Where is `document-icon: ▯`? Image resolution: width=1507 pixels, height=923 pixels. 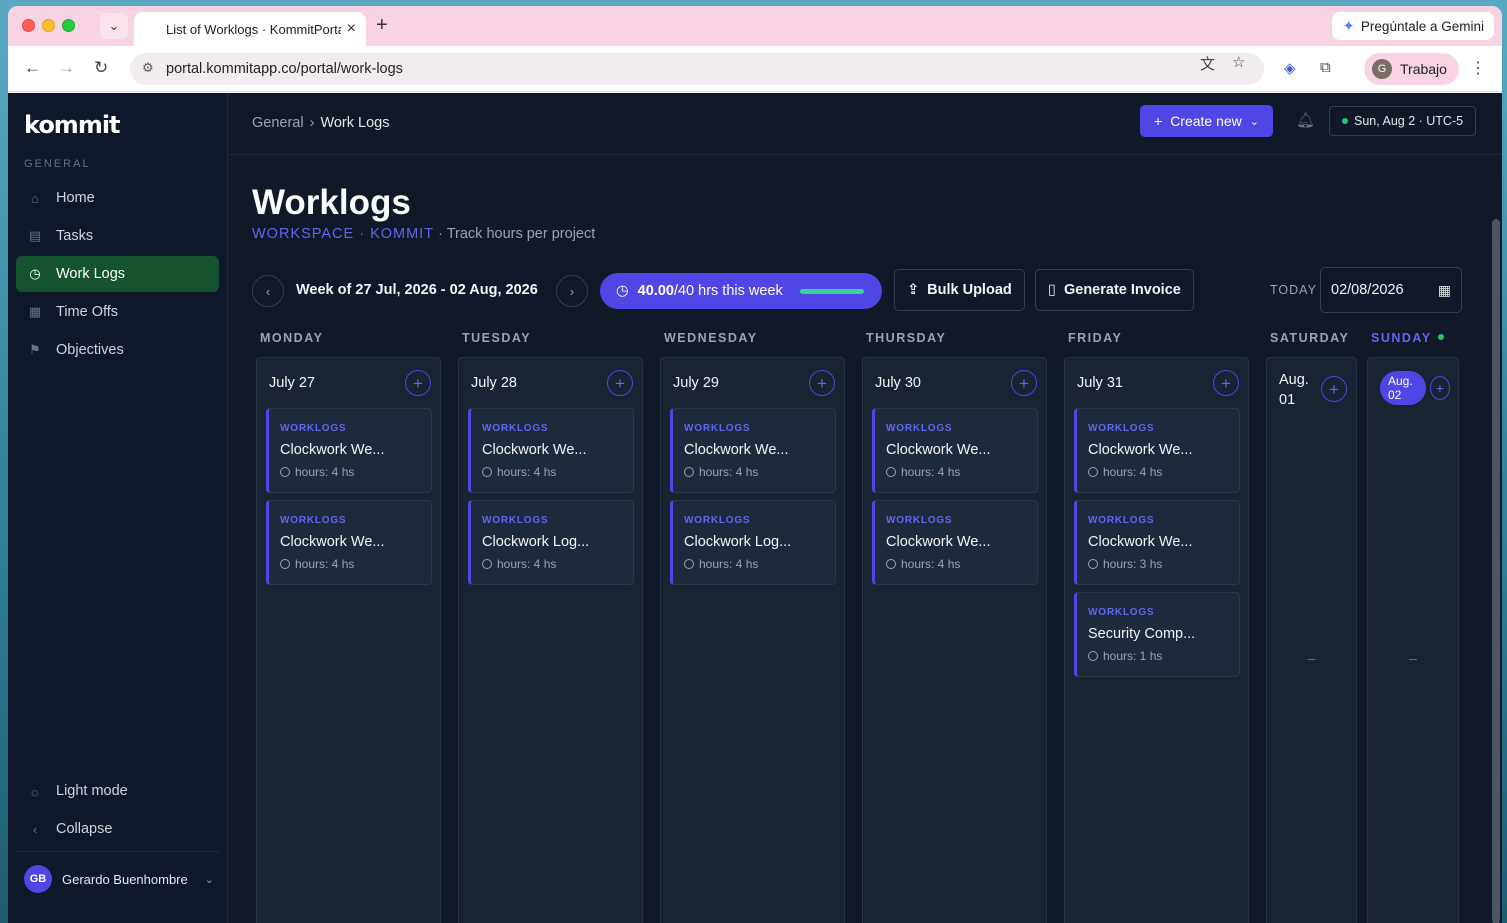
document-icon: ▯ is located at coordinates (1052, 290).